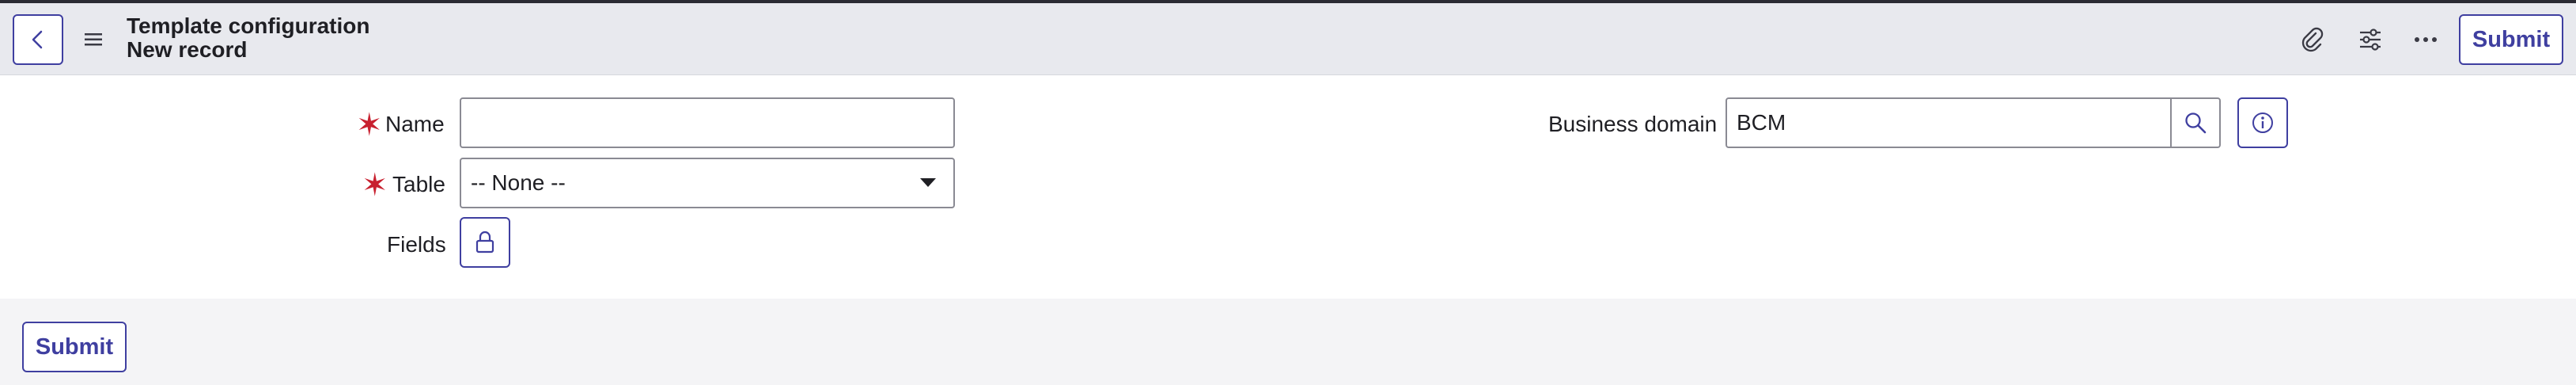 This screenshot has width=2576, height=385. I want to click on table-selected-value: -- None --, so click(518, 182).